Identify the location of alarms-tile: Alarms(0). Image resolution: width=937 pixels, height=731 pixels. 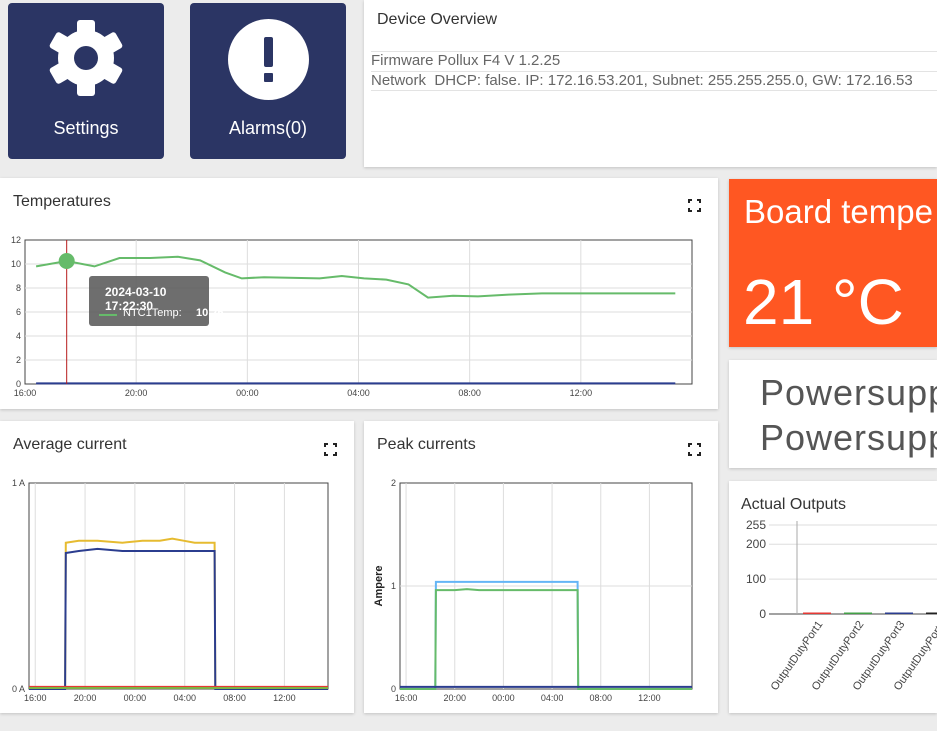
(268, 81).